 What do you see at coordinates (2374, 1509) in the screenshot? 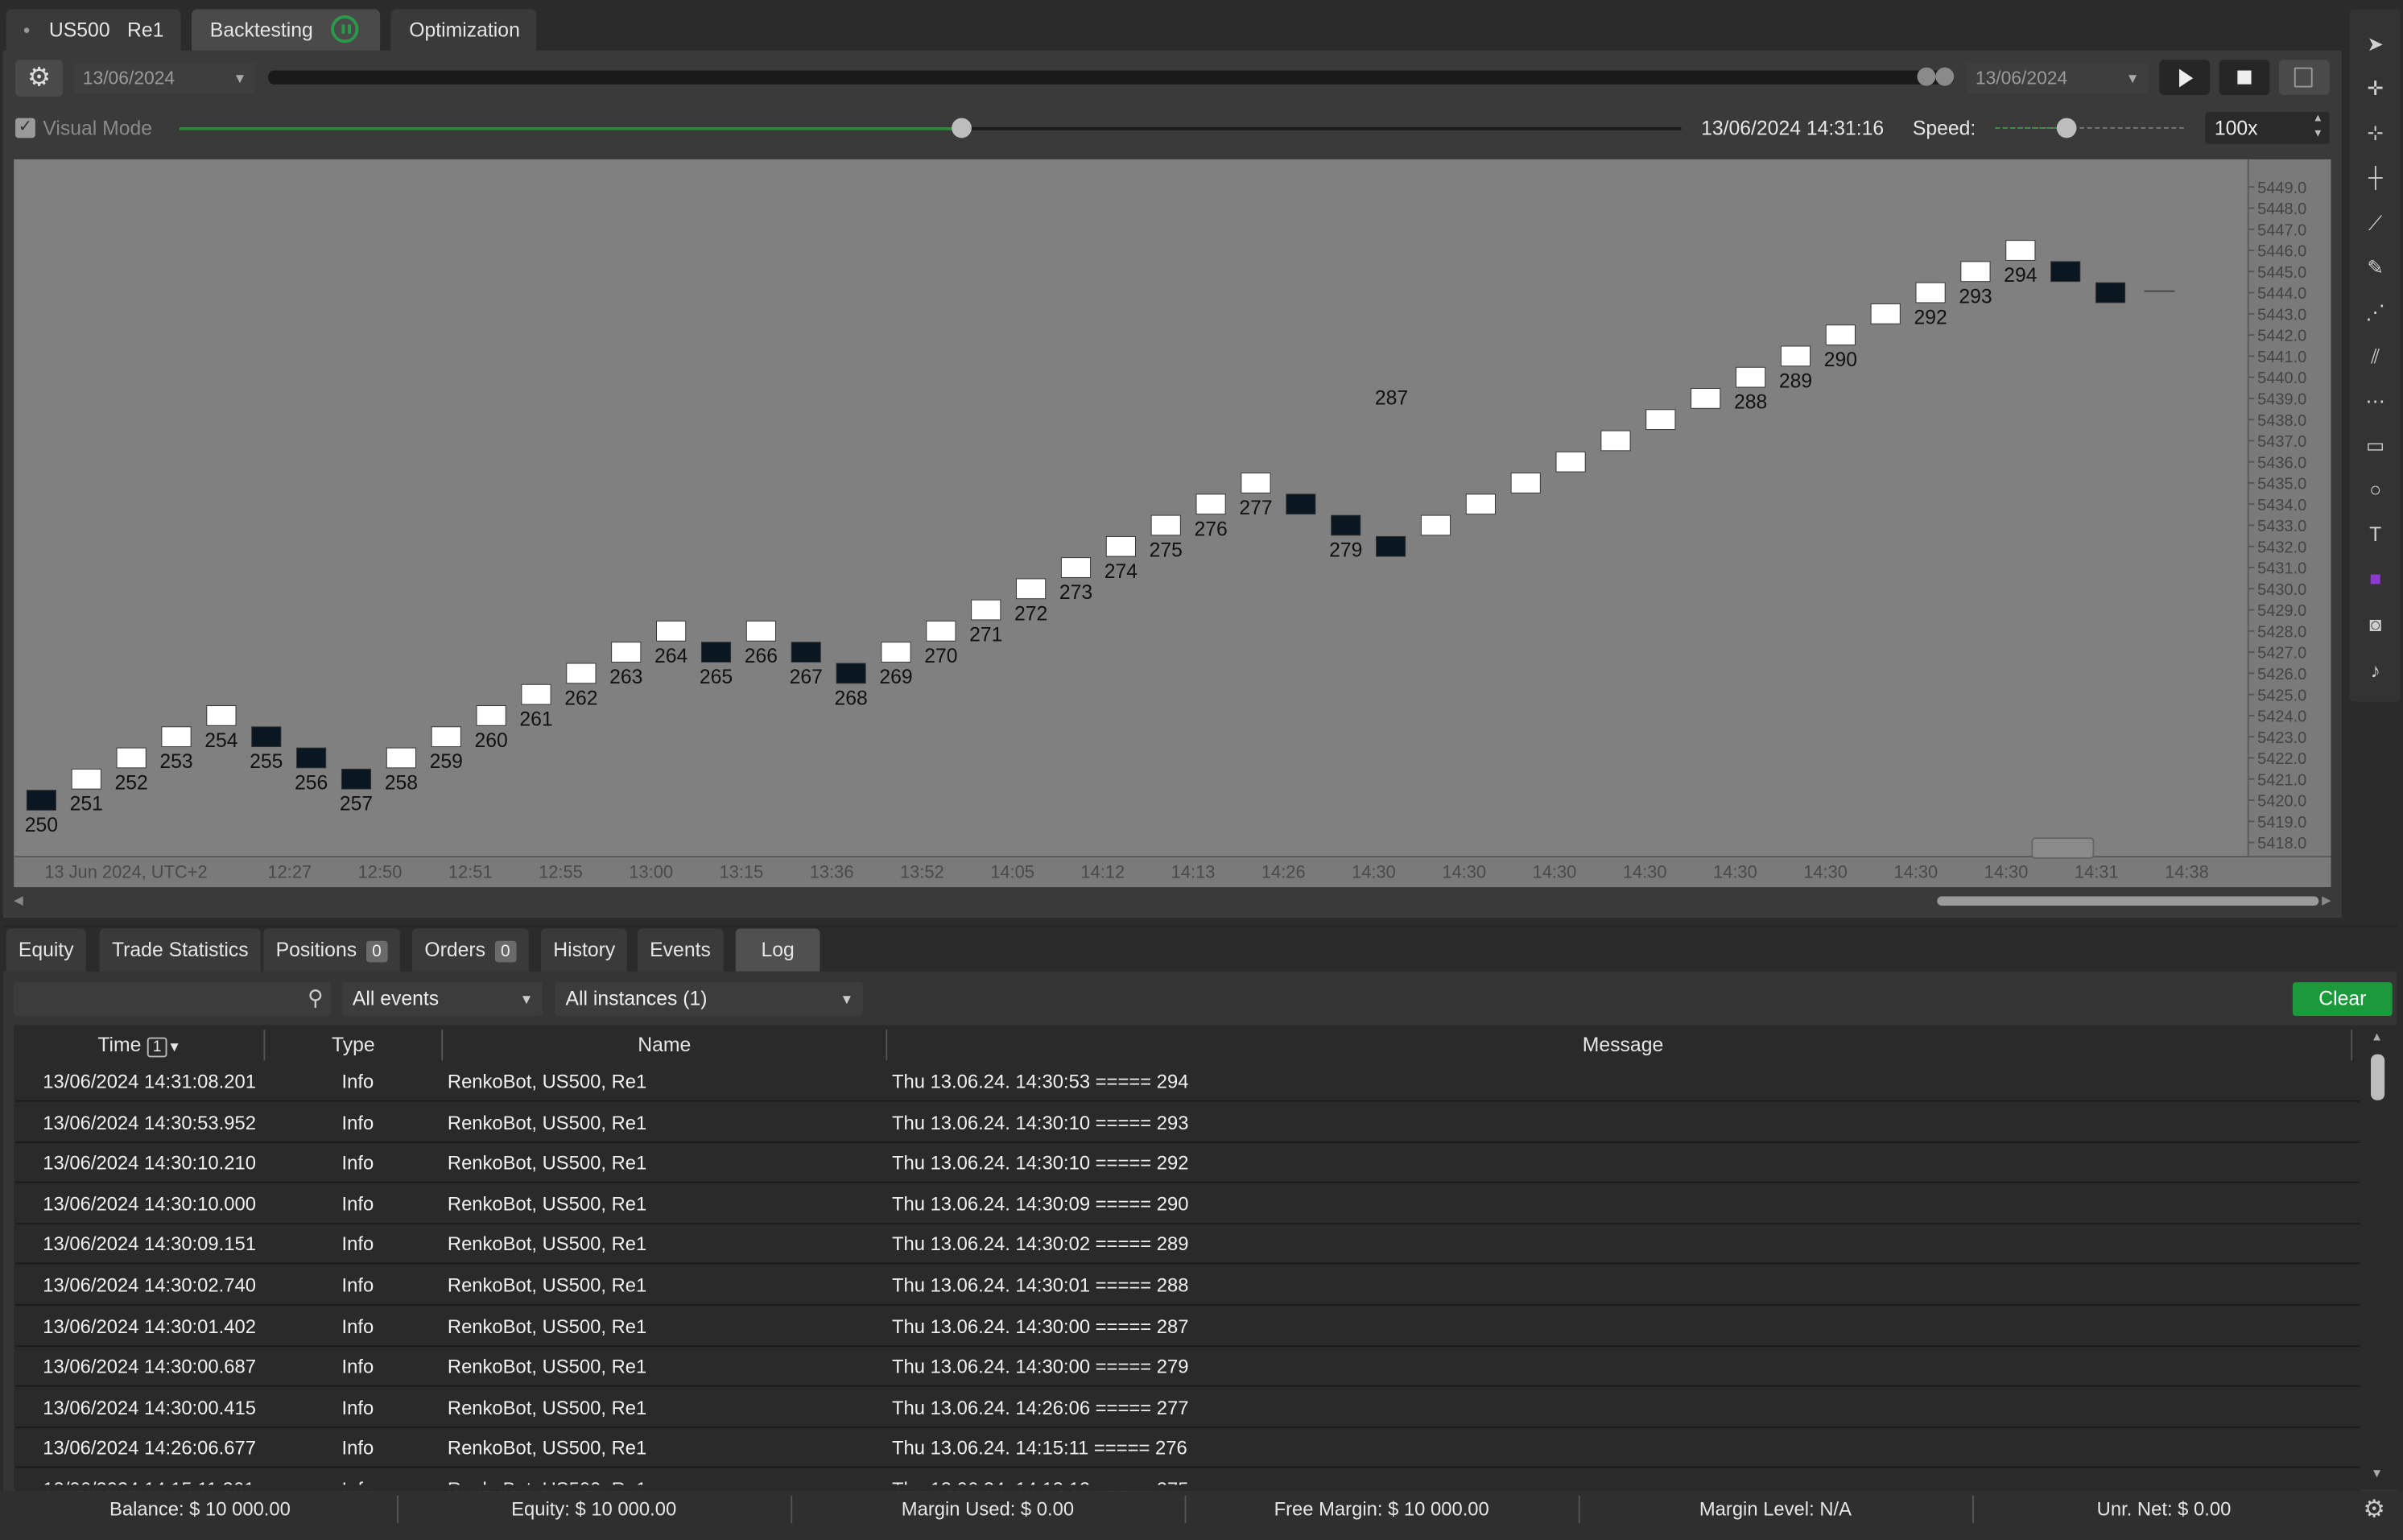
I see `footer-settings-gear-icon: ⚙` at bounding box center [2374, 1509].